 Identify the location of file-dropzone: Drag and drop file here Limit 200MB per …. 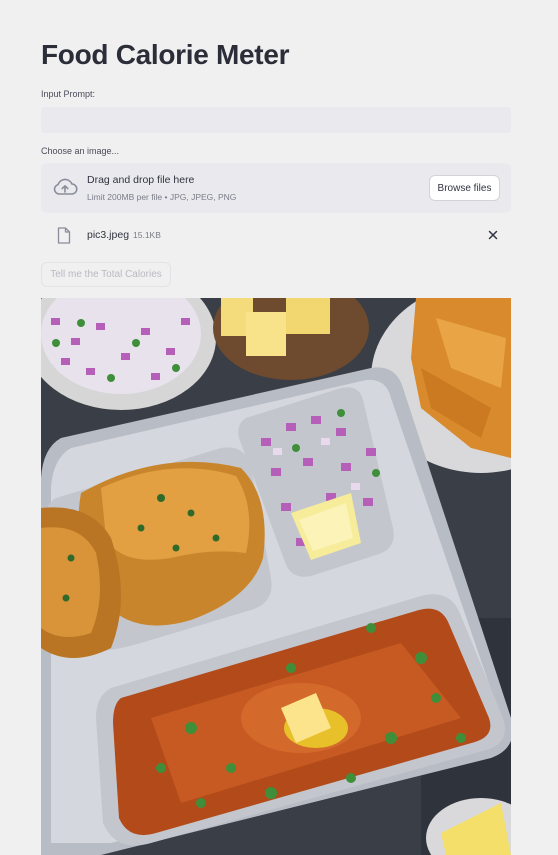
(276, 188).